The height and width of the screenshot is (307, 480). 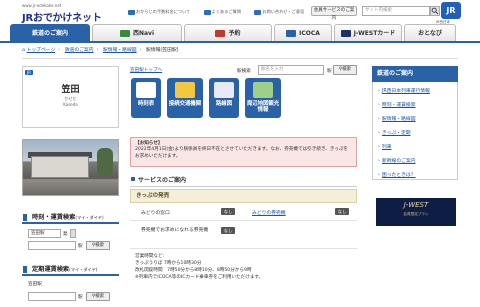 What do you see at coordinates (29, 72) in the screenshot?
I see `jr-badge: JR` at bounding box center [29, 72].